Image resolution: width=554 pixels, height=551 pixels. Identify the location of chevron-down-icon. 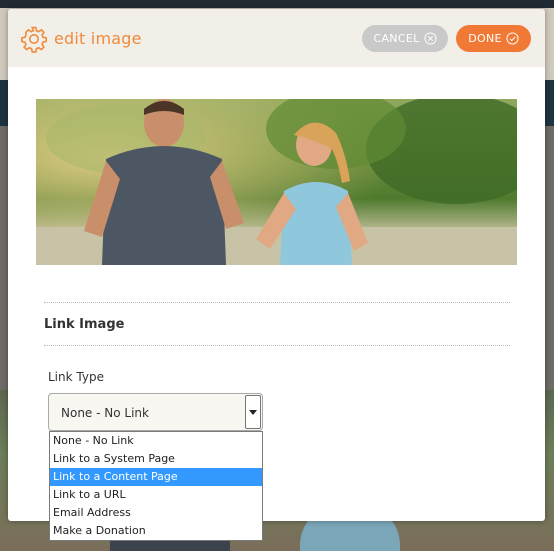
(253, 412).